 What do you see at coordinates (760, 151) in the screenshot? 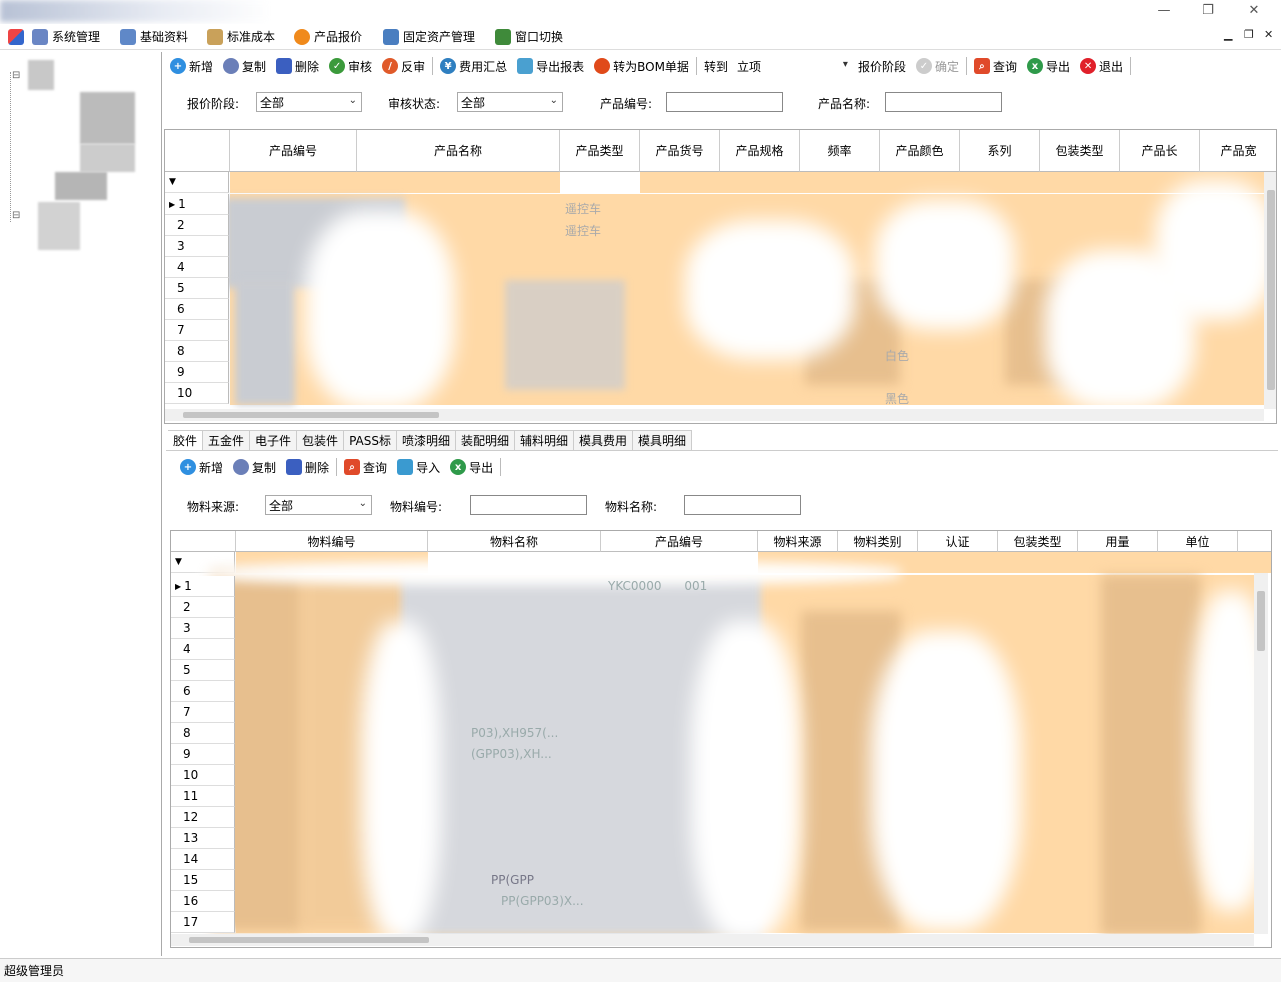
I see `column-header: 产品规格` at bounding box center [760, 151].